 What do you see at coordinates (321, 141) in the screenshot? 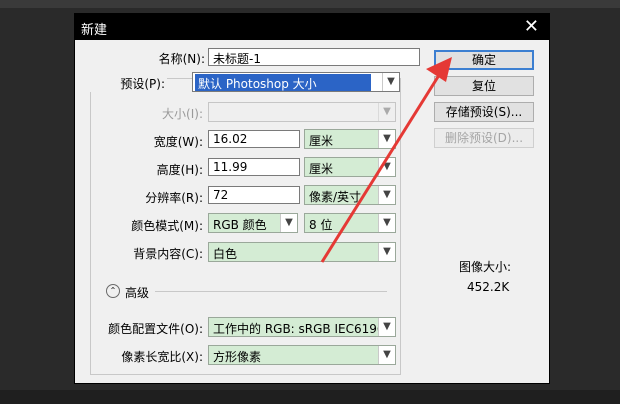
I see `width-unit-value: 厘米` at bounding box center [321, 141].